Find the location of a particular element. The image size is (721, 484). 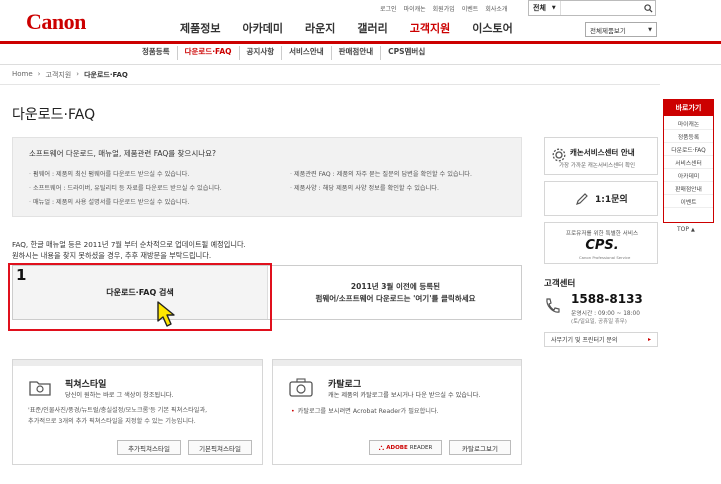

quick-item-academy: 아카데미 is located at coordinates (688, 175).